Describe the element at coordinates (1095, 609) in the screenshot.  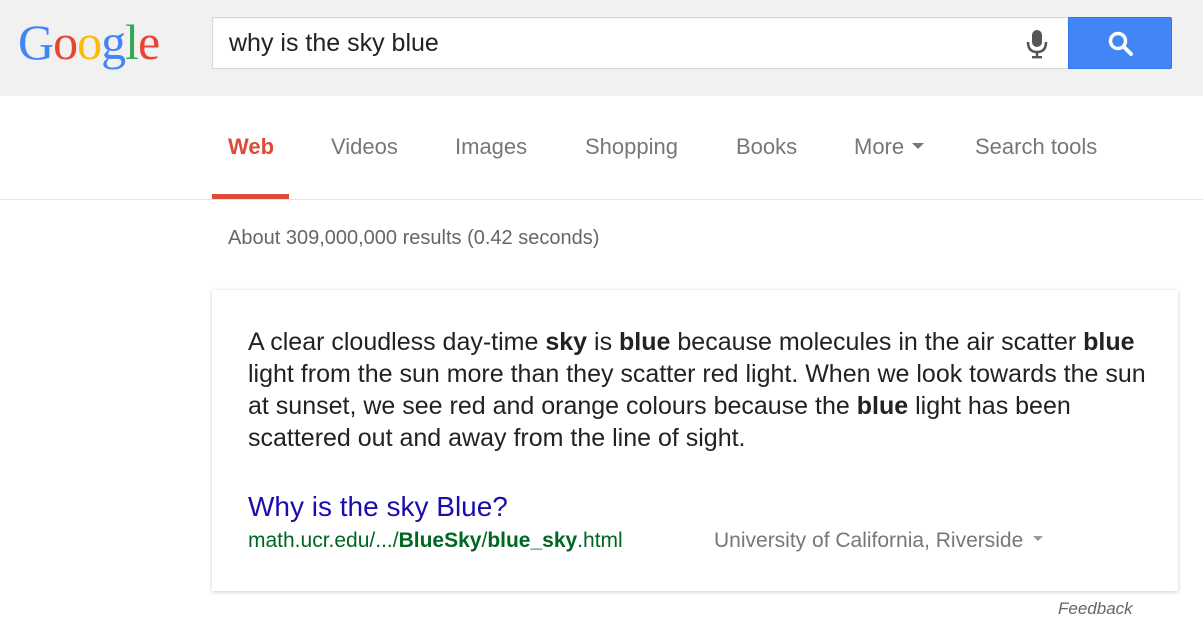
I see `feedback-link: Feedback` at that location.